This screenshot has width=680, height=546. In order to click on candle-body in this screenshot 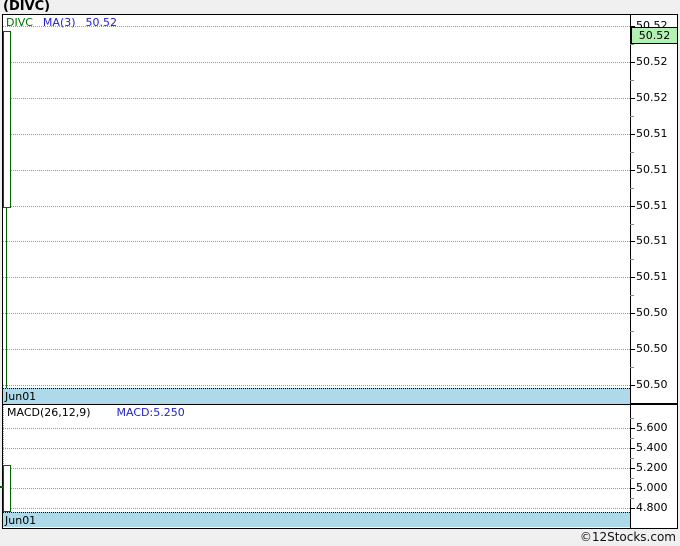, I will do `click(7, 119)`.